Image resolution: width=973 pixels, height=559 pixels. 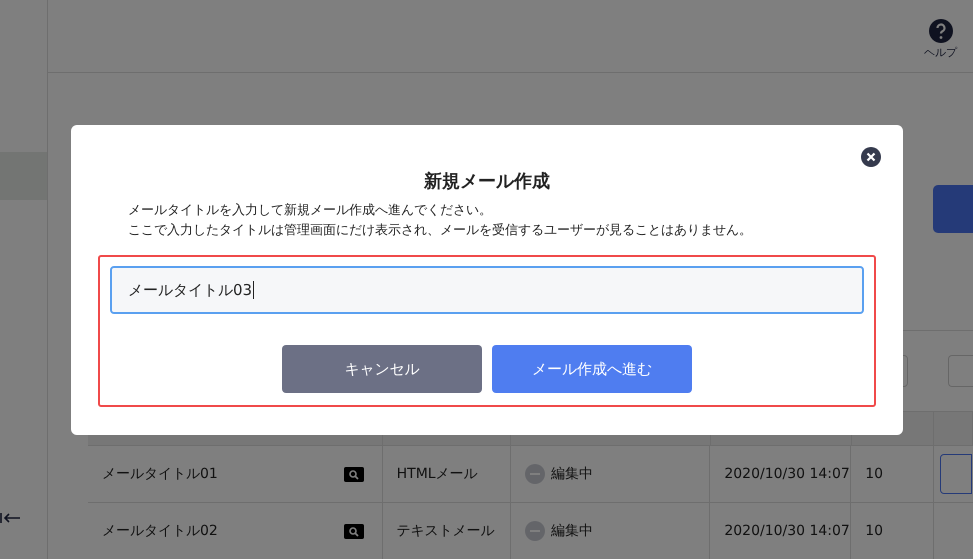 What do you see at coordinates (160, 531) in the screenshot?
I see `table-cell: メールタイトル02` at bounding box center [160, 531].